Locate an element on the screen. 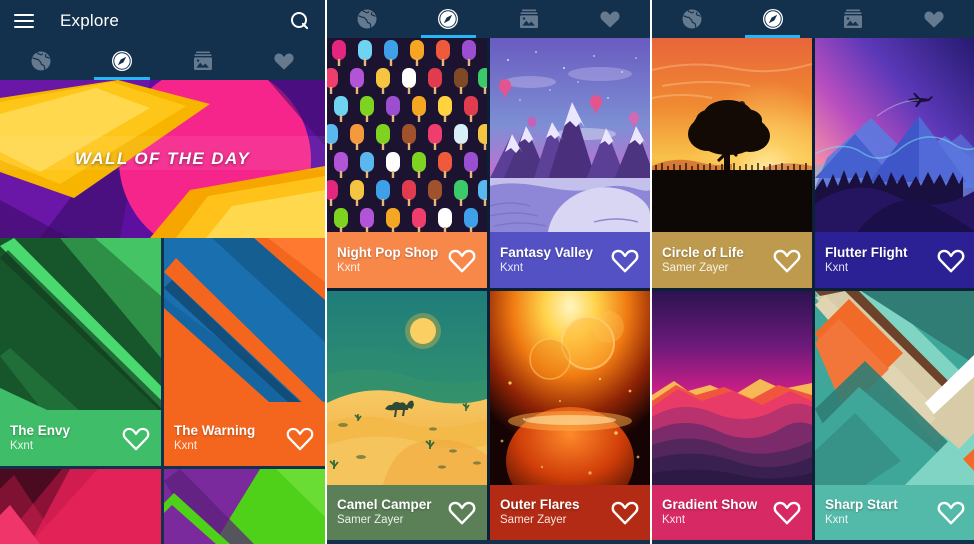 This screenshot has height=544, width=974. camel-camper-artwork is located at coordinates (407, 388).